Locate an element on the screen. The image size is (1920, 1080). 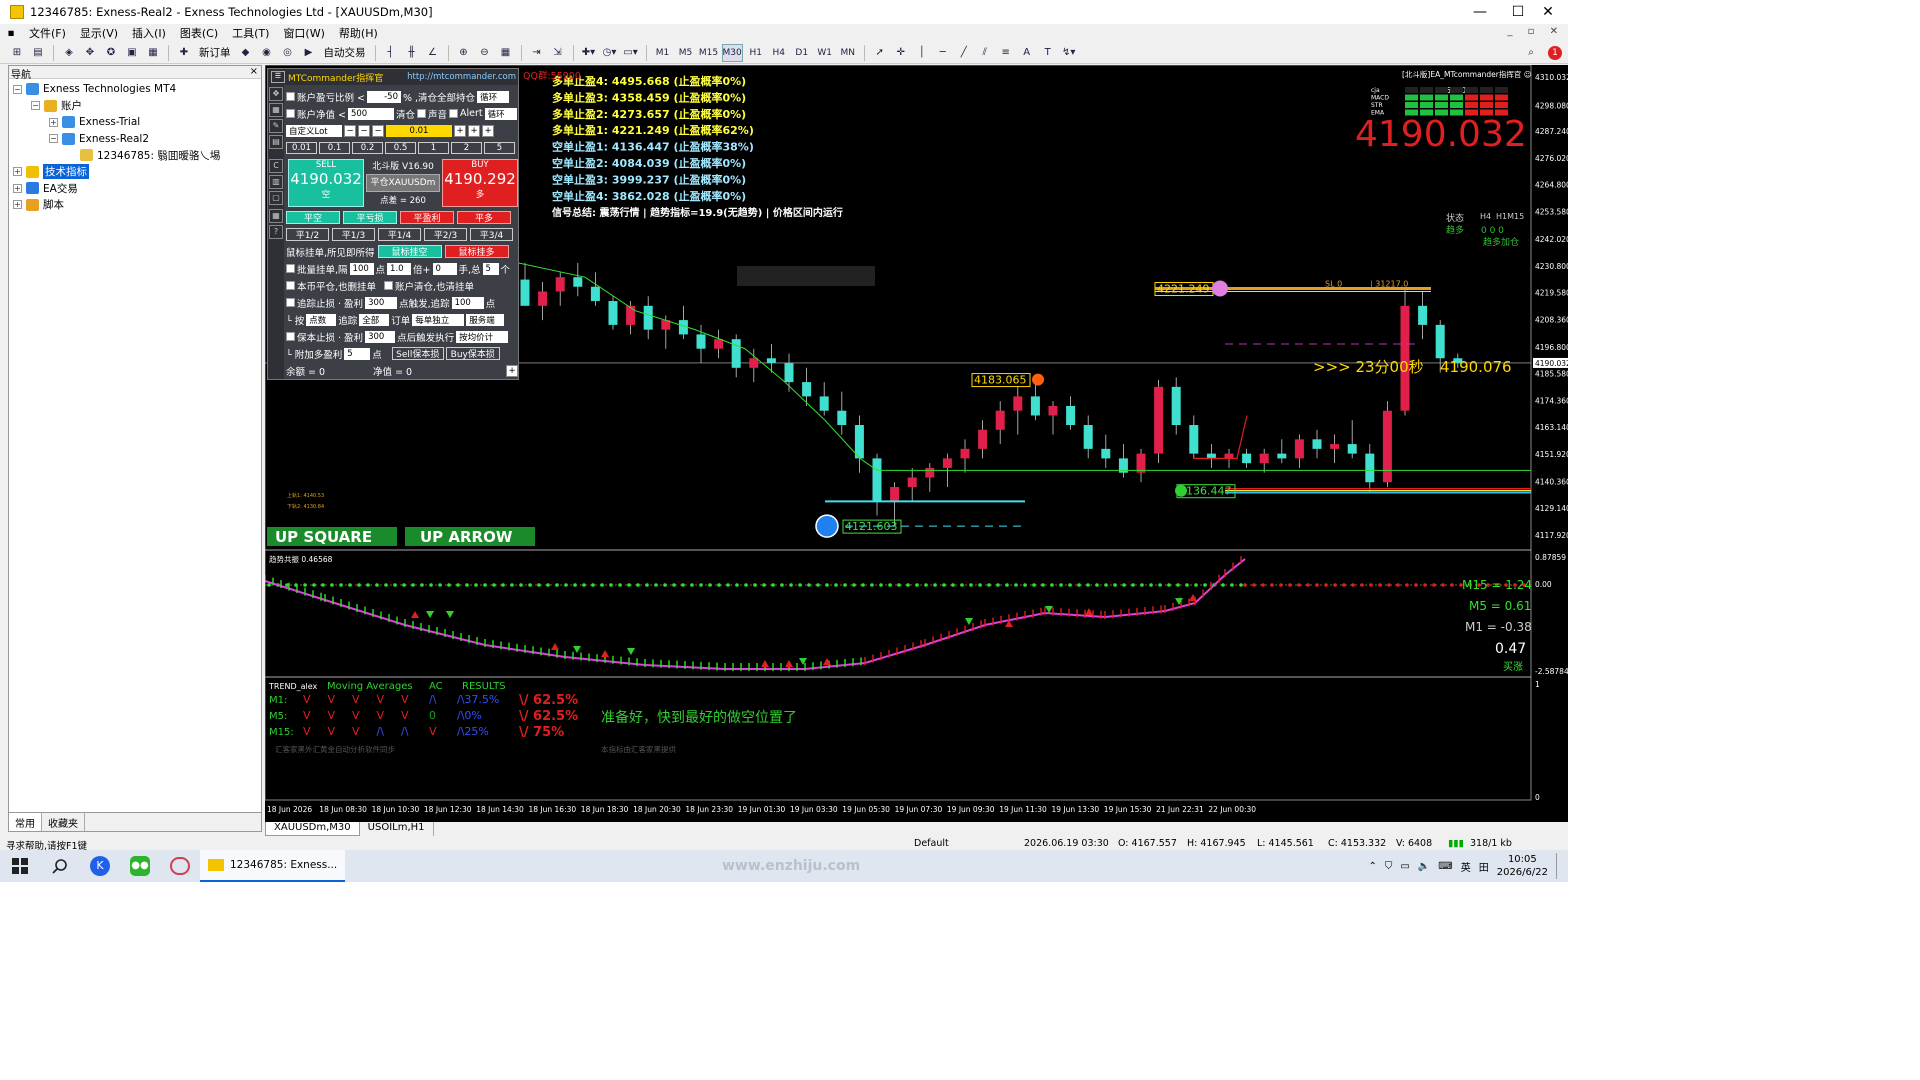
batch-add-input: 0 is located at coordinates (444, 268).